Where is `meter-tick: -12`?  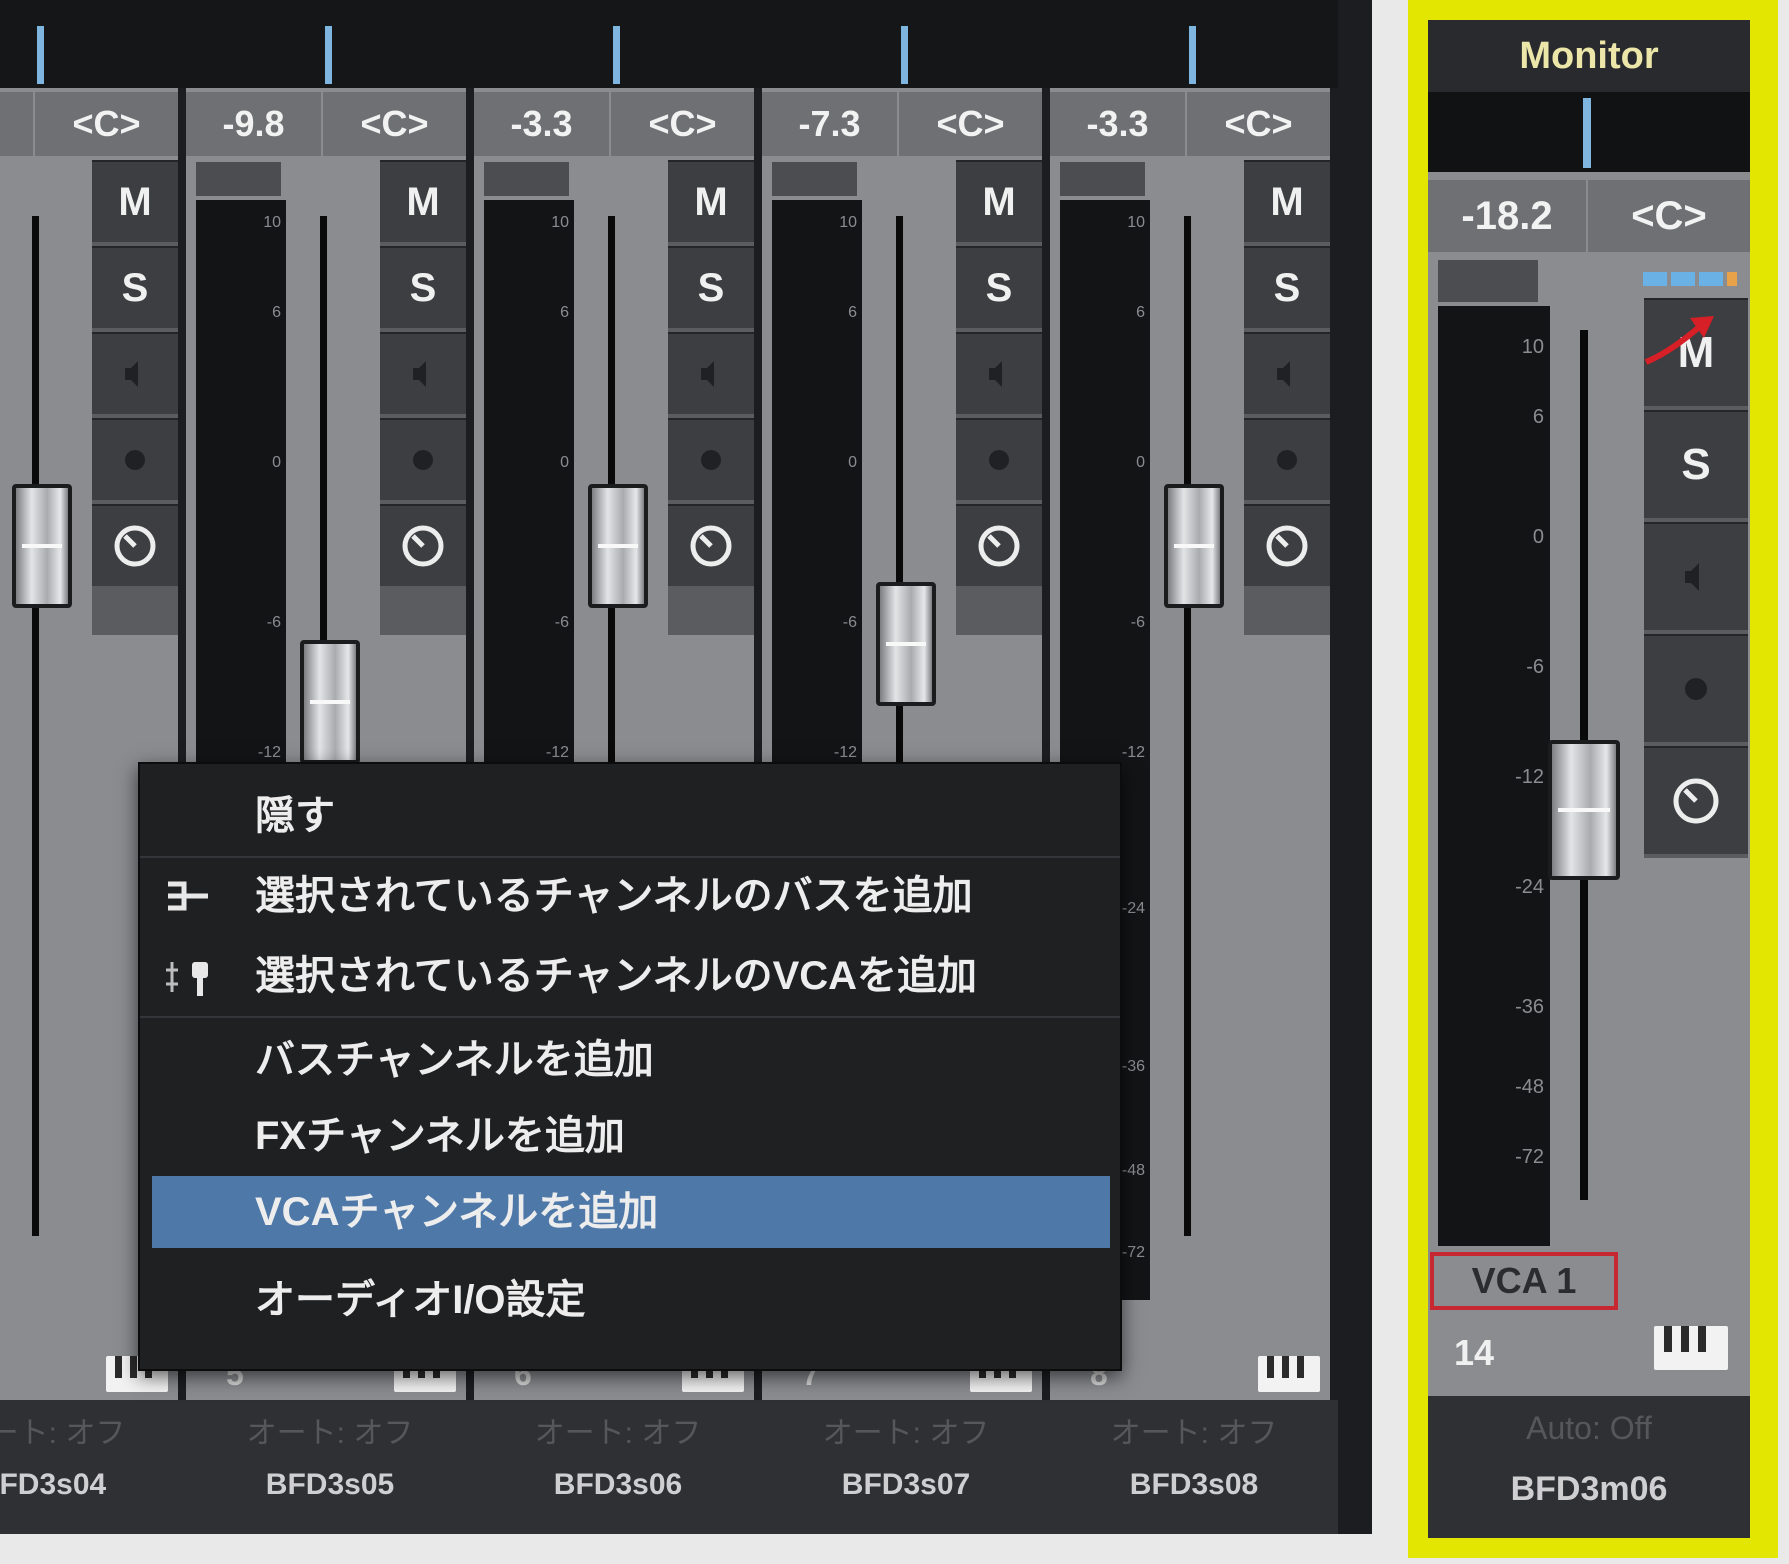 meter-tick: -12 is located at coordinates (1133, 752).